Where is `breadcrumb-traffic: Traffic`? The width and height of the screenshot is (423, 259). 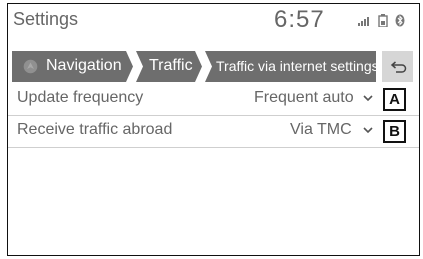 breadcrumb-traffic: Traffic is located at coordinates (169, 66).